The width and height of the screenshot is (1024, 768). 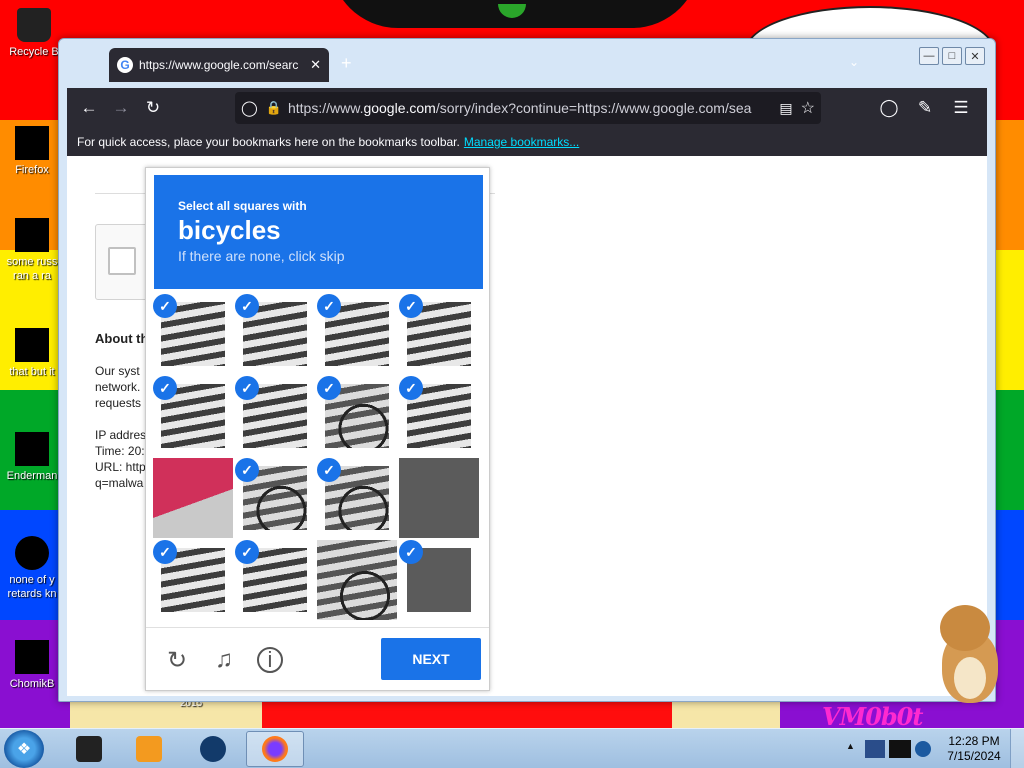 What do you see at coordinates (346, 63) in the screenshot?
I see `new-tab-button: +` at bounding box center [346, 63].